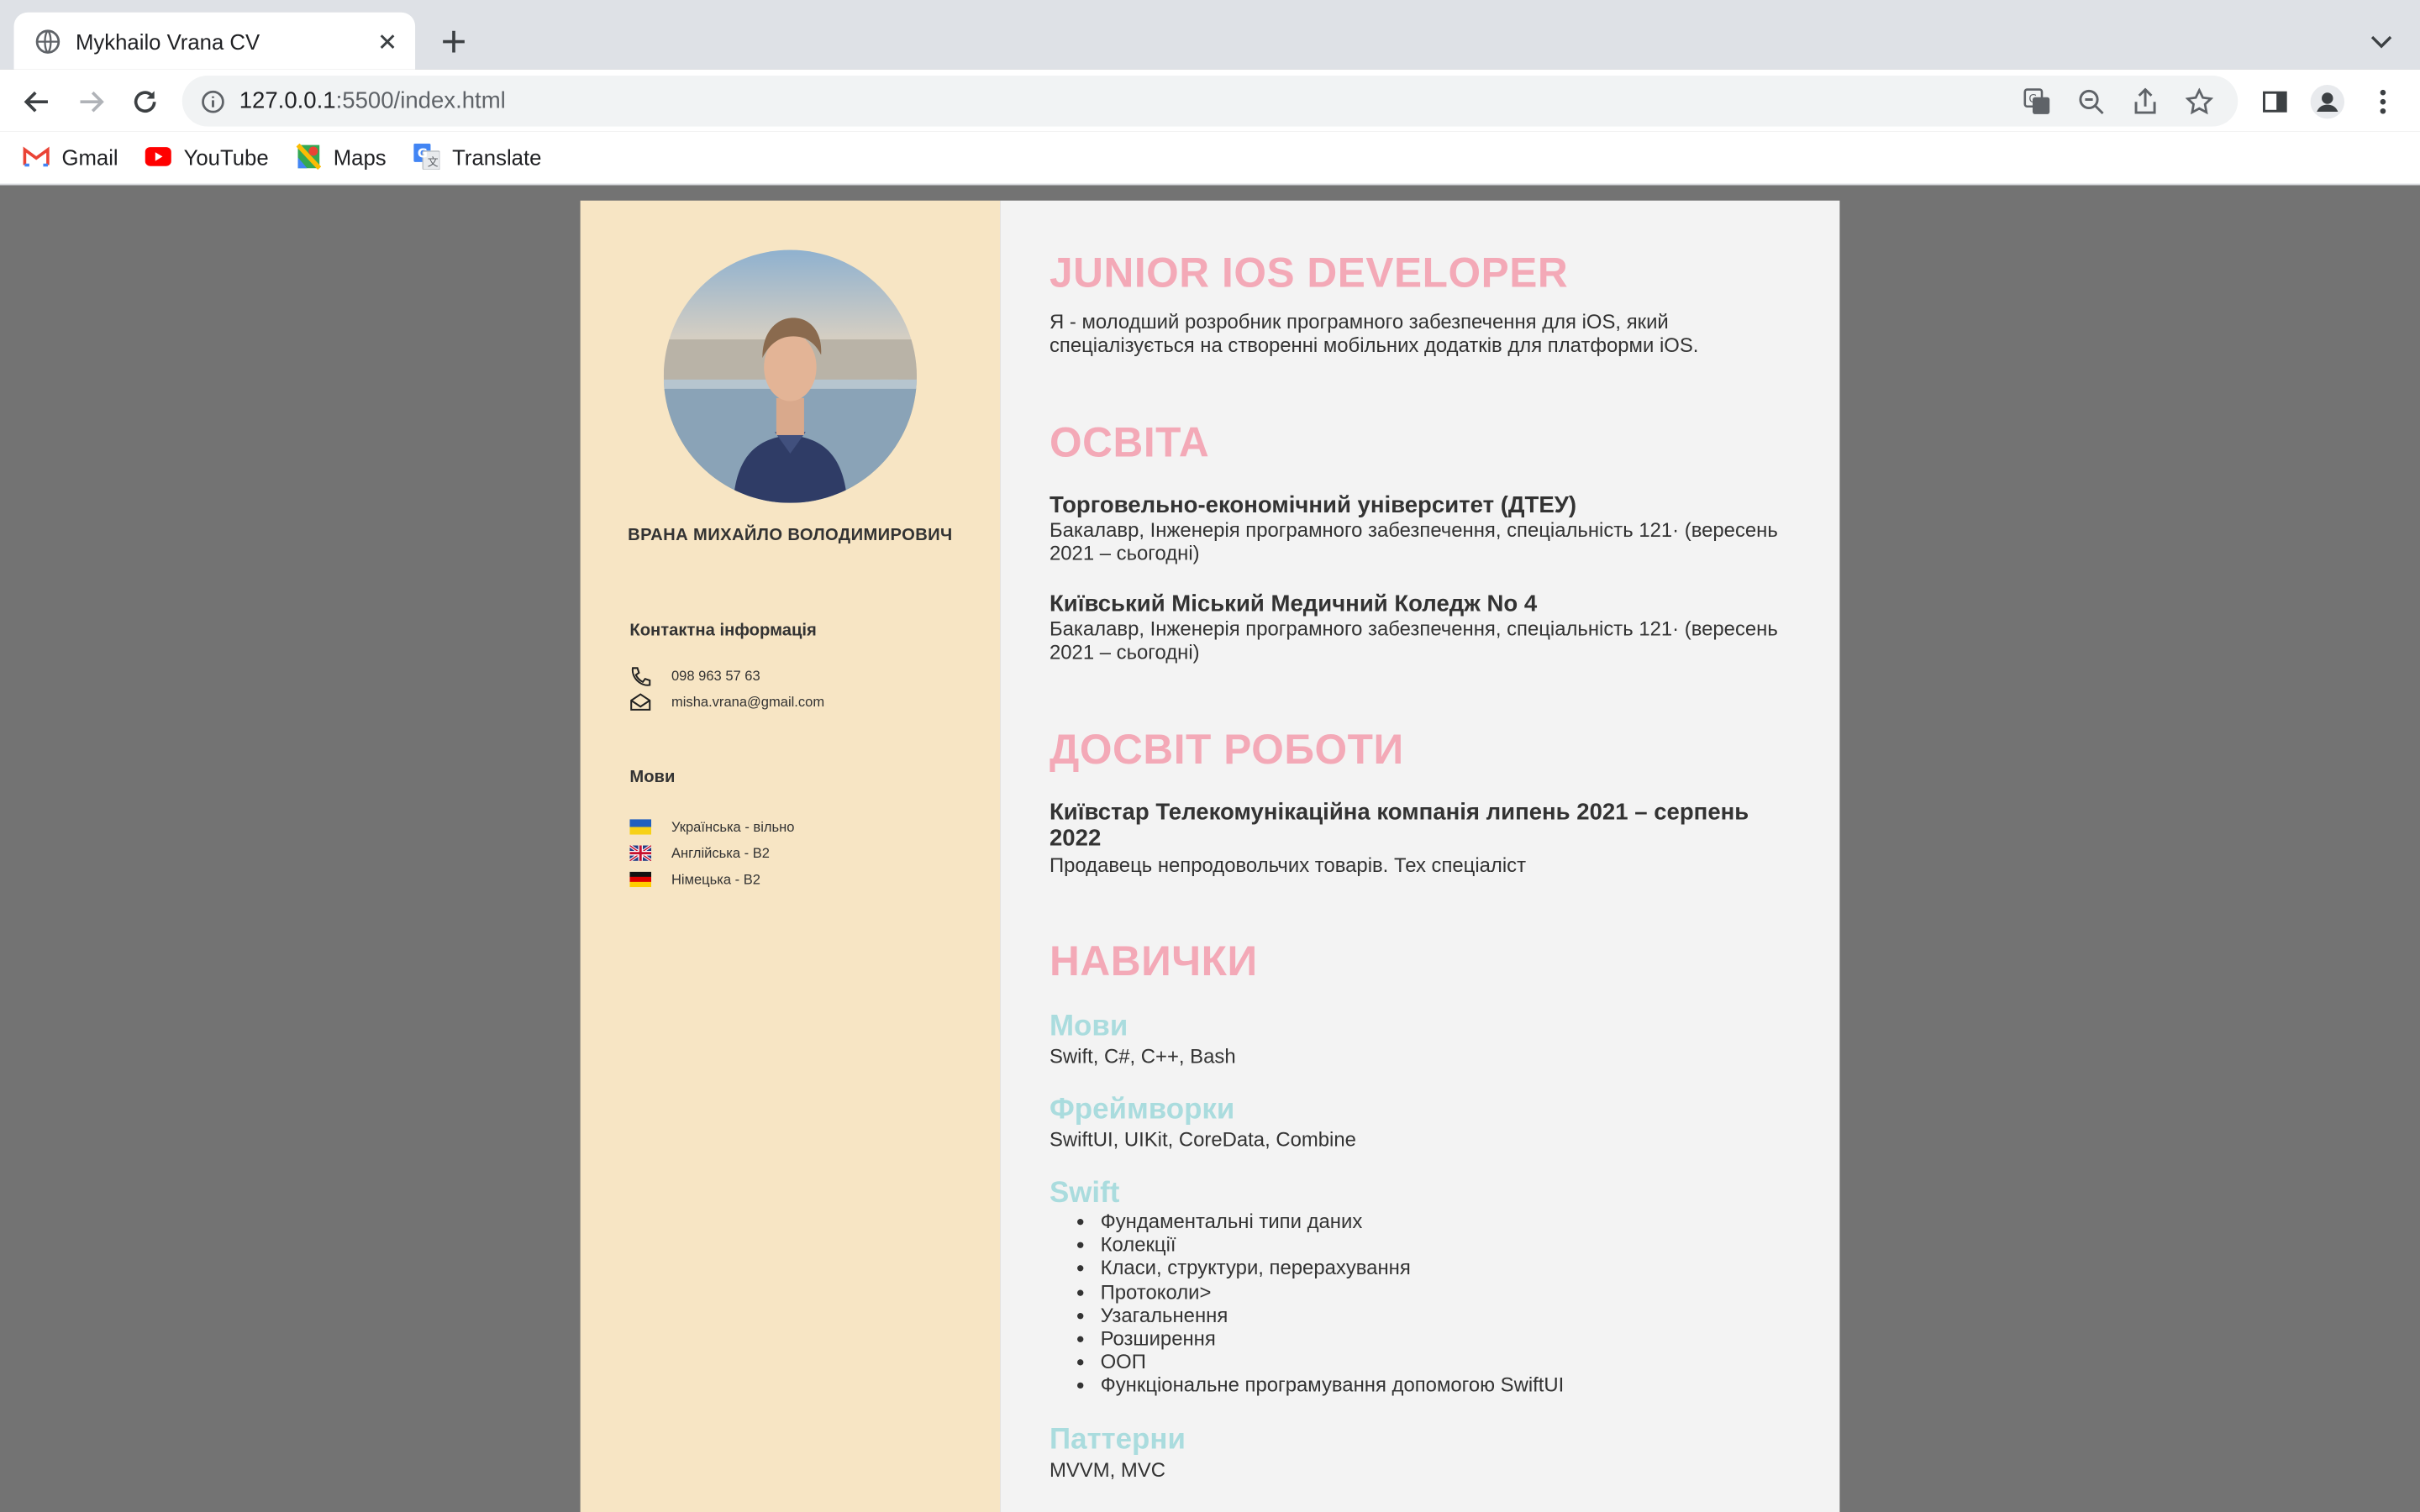  I want to click on ukraine-flag-icon, so click(641, 826).